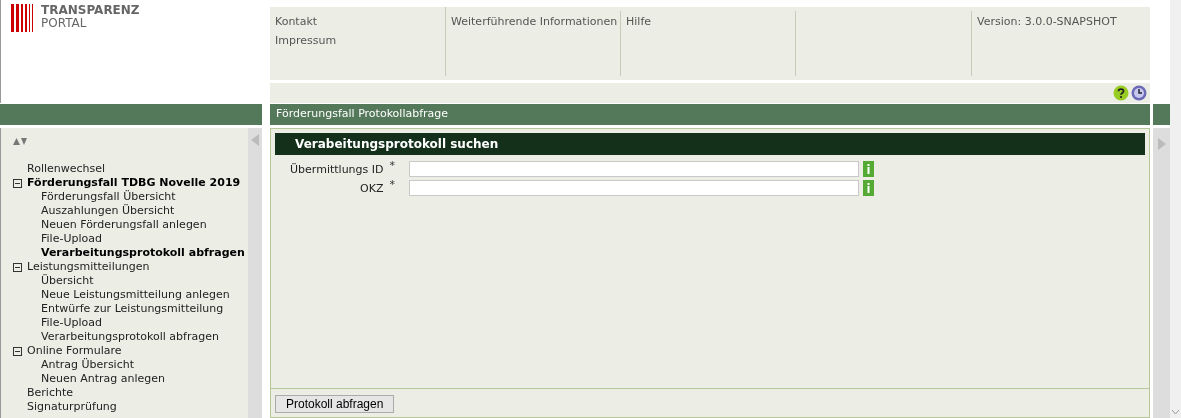  Describe the element at coordinates (90, 10) in the screenshot. I see `logo-title: TRANSPARENZ` at that location.